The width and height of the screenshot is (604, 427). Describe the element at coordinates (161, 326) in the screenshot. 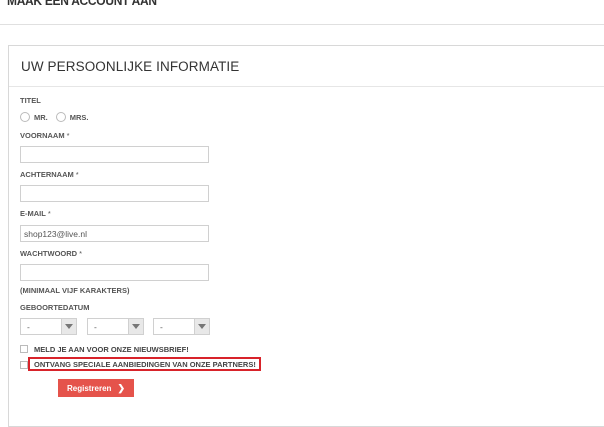

I see `birth-year-value: -` at that location.